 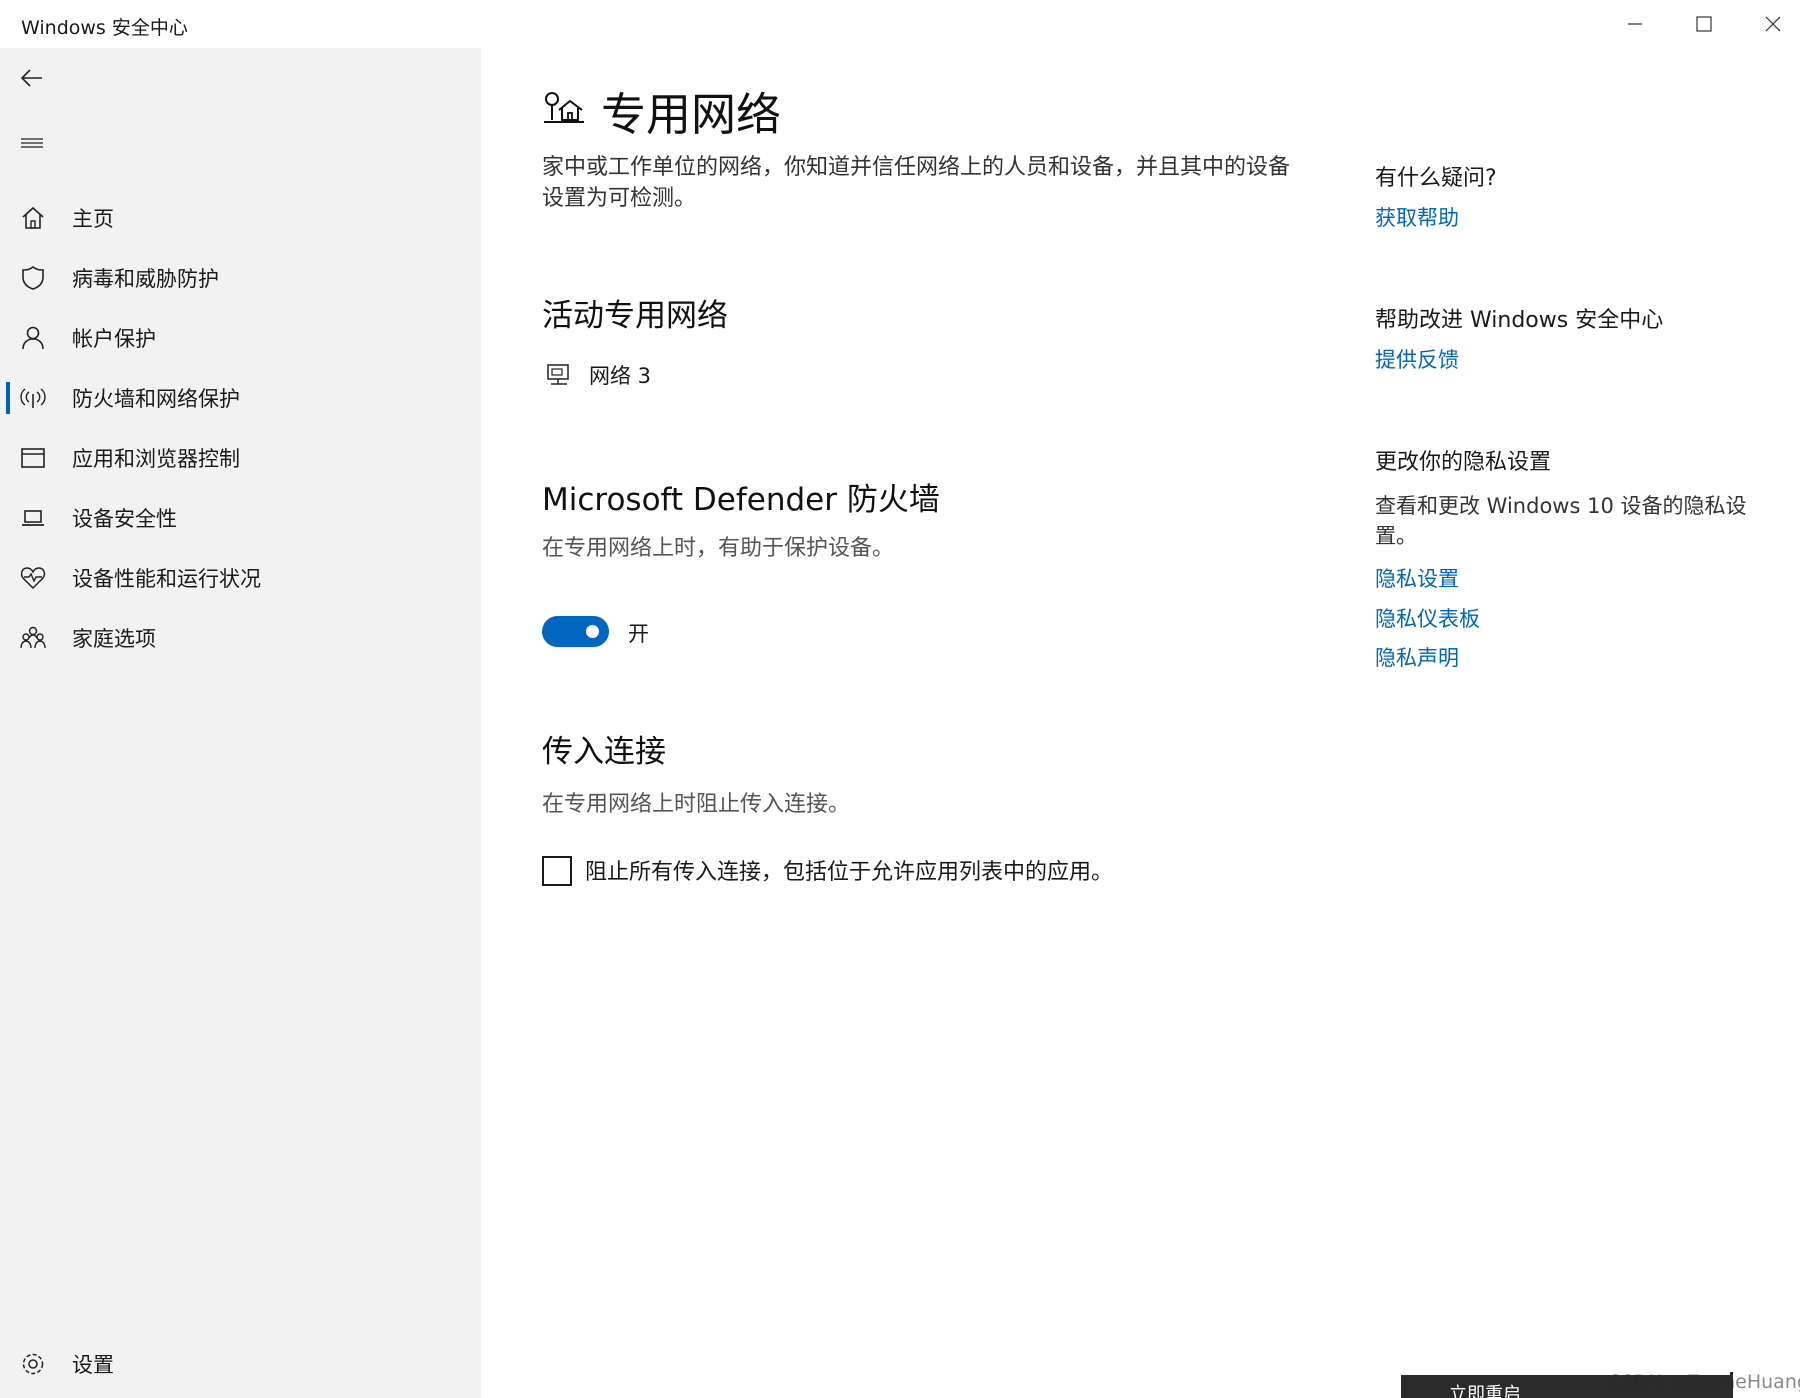 I want to click on question-heading: 有什么疑问?, so click(x=1436, y=178).